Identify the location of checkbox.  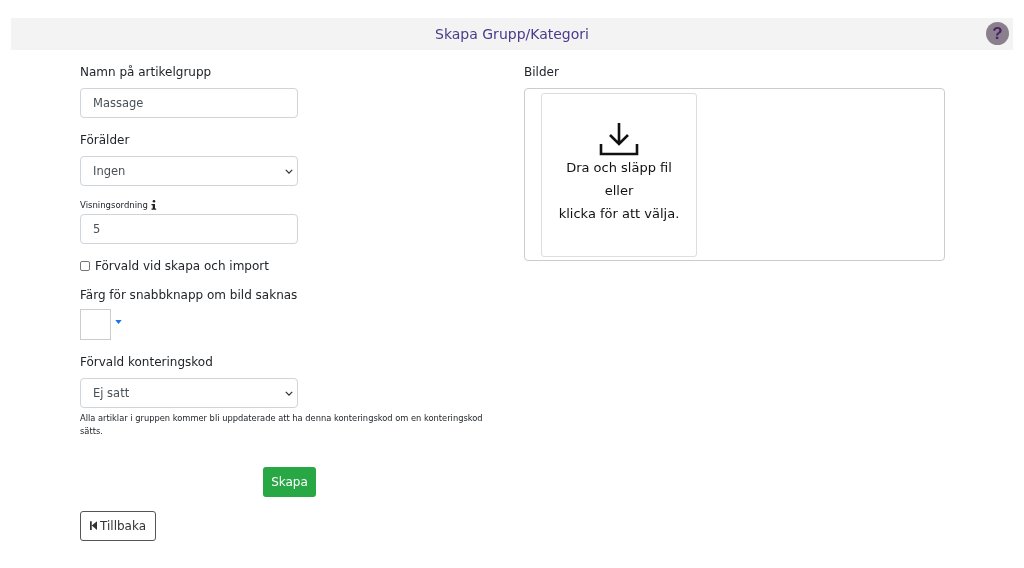
(85, 266).